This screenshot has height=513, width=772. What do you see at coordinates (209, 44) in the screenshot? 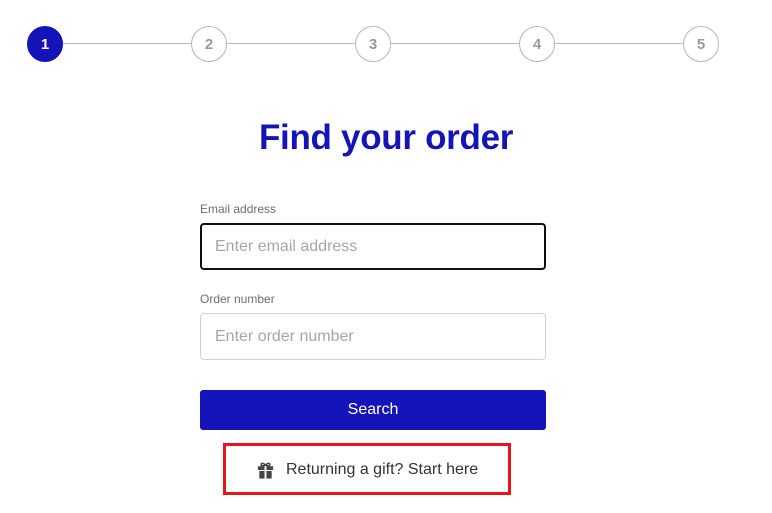
I see `step-2: 2` at bounding box center [209, 44].